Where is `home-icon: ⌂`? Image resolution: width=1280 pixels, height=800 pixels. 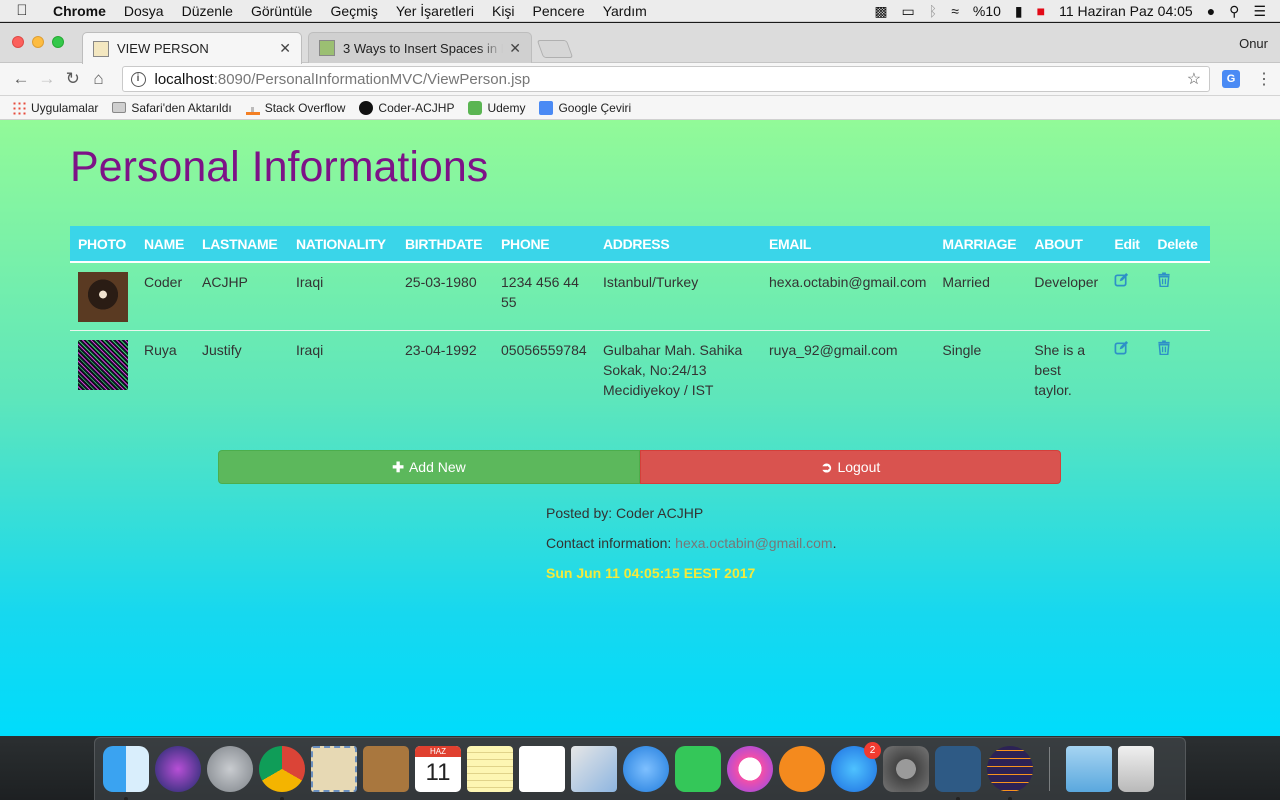 home-icon: ⌂ is located at coordinates (99, 79).